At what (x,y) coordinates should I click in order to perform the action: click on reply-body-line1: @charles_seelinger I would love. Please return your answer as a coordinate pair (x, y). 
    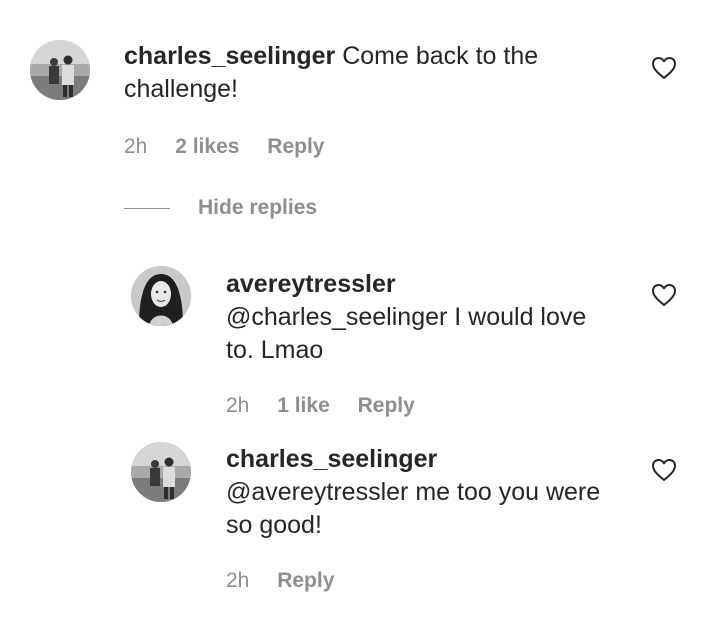
    Looking at the image, I should click on (406, 317).